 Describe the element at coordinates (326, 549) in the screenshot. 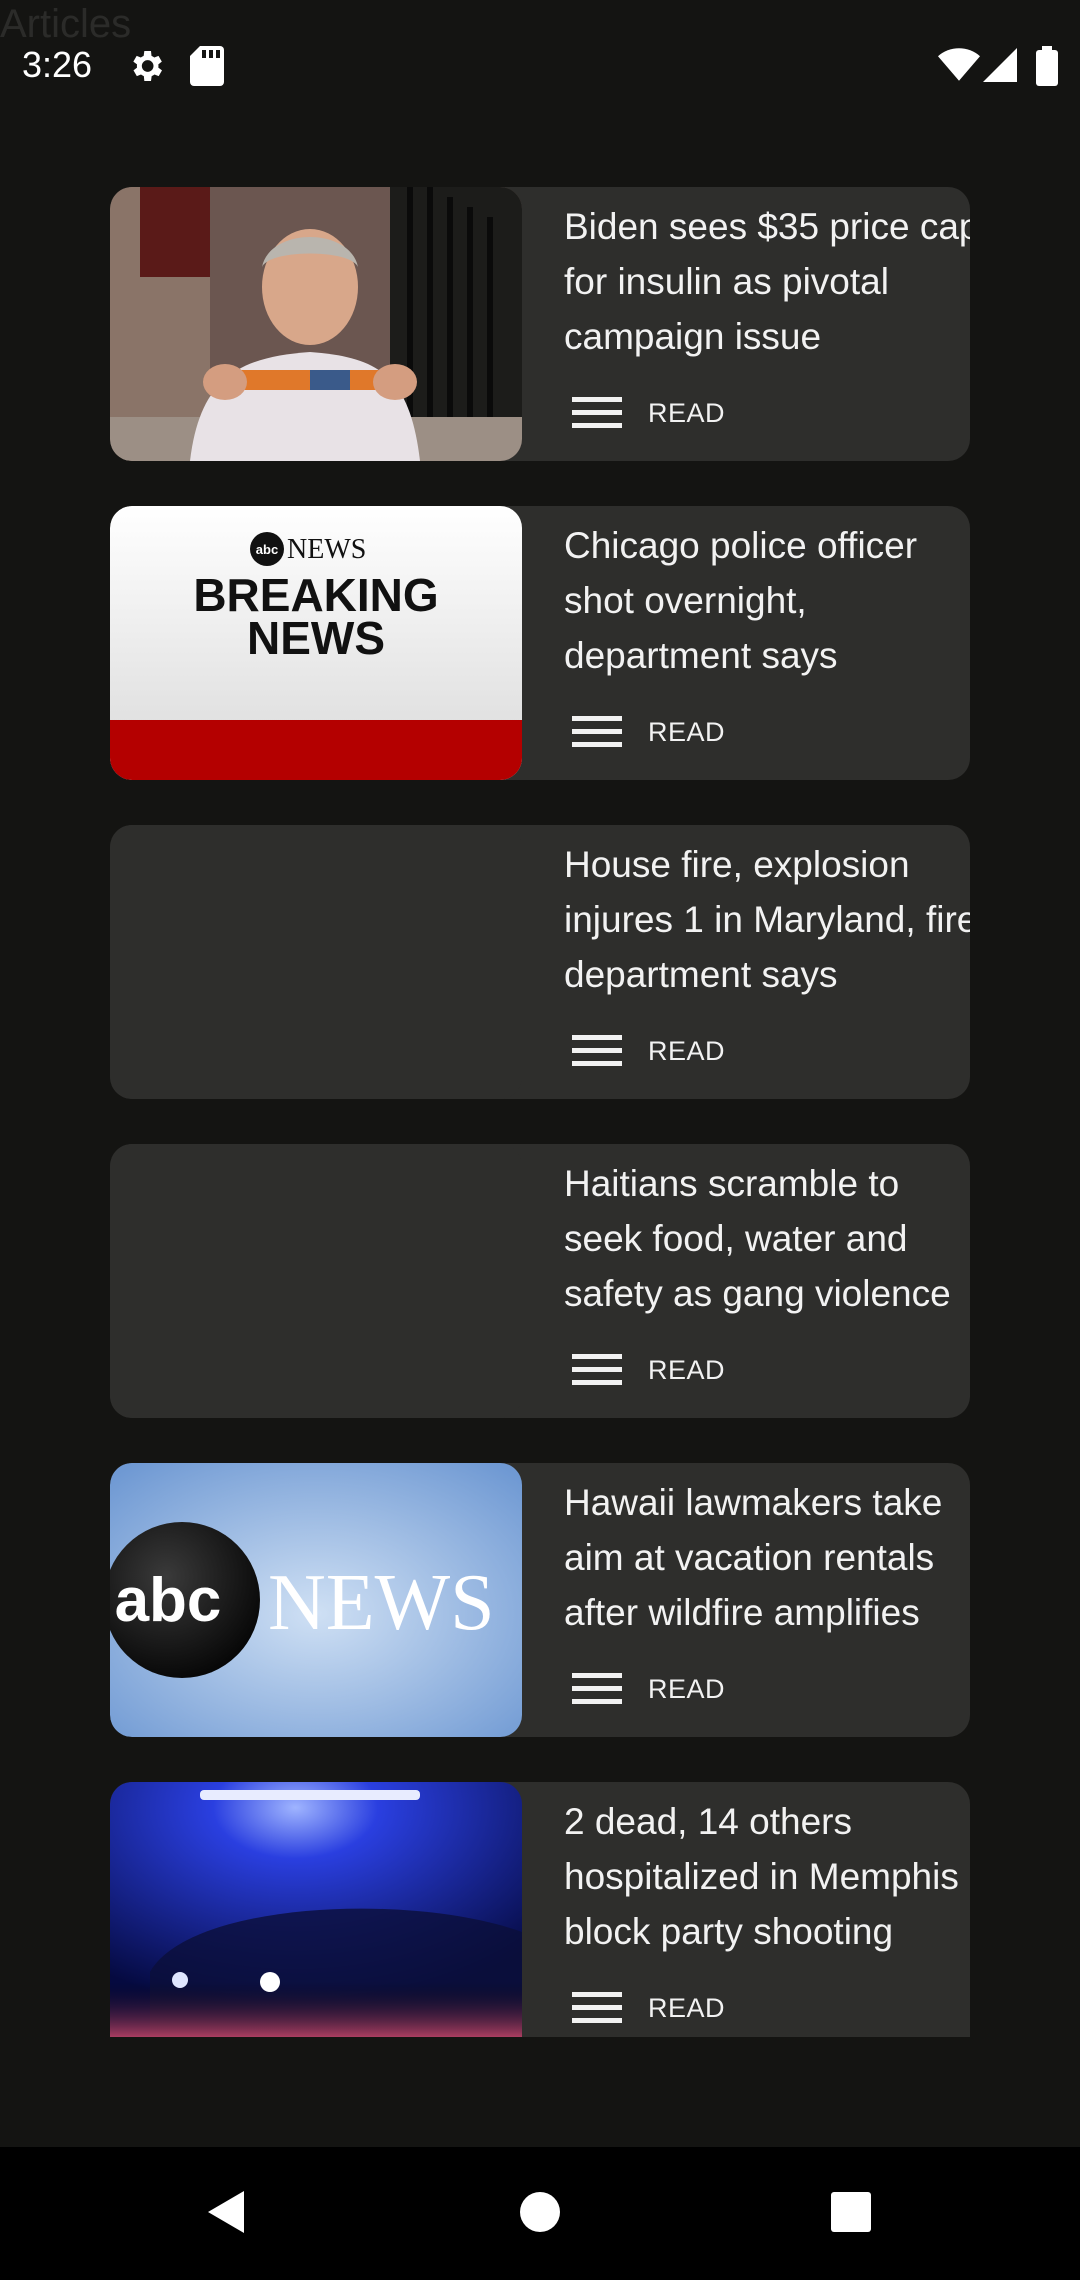

I see `thumbnail-brand-text: NEWS` at that location.